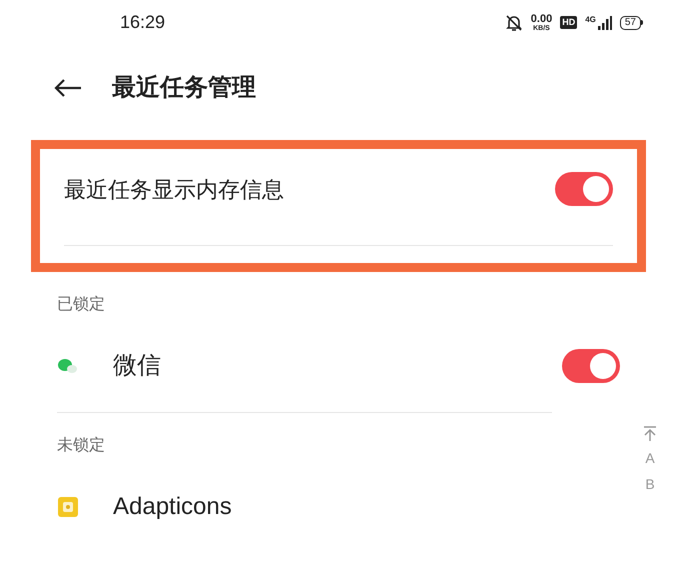 Image resolution: width=677 pixels, height=566 pixels. What do you see at coordinates (68, 507) in the screenshot?
I see `square-icon` at bounding box center [68, 507].